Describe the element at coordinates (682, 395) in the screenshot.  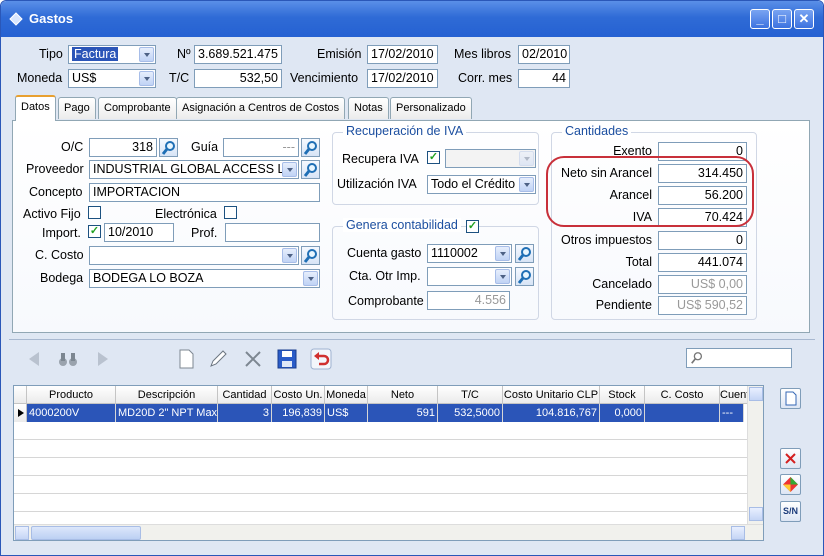
I see `col-ccosto: C. Costo` at that location.